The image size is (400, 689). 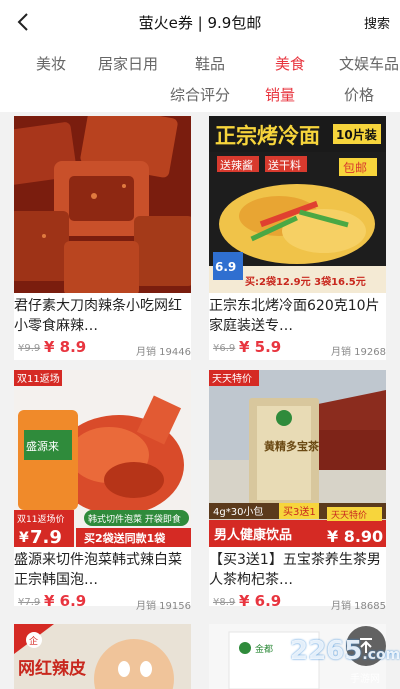 What do you see at coordinates (355, 536) in the screenshot?
I see `big-price: ¥ 8.90` at bounding box center [355, 536].